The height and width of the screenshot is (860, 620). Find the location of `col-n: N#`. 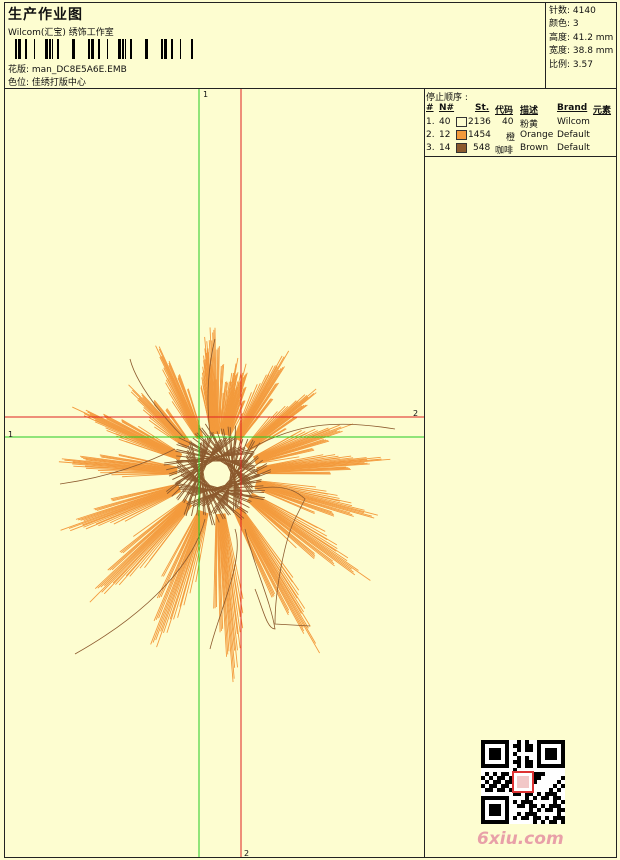

col-n: N# is located at coordinates (447, 108).